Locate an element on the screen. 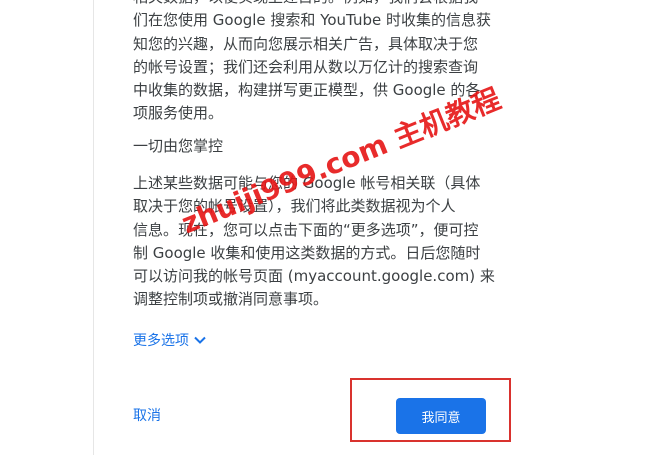 The width and height of the screenshot is (651, 455). more-options-link: 更多选项 is located at coordinates (170, 340).